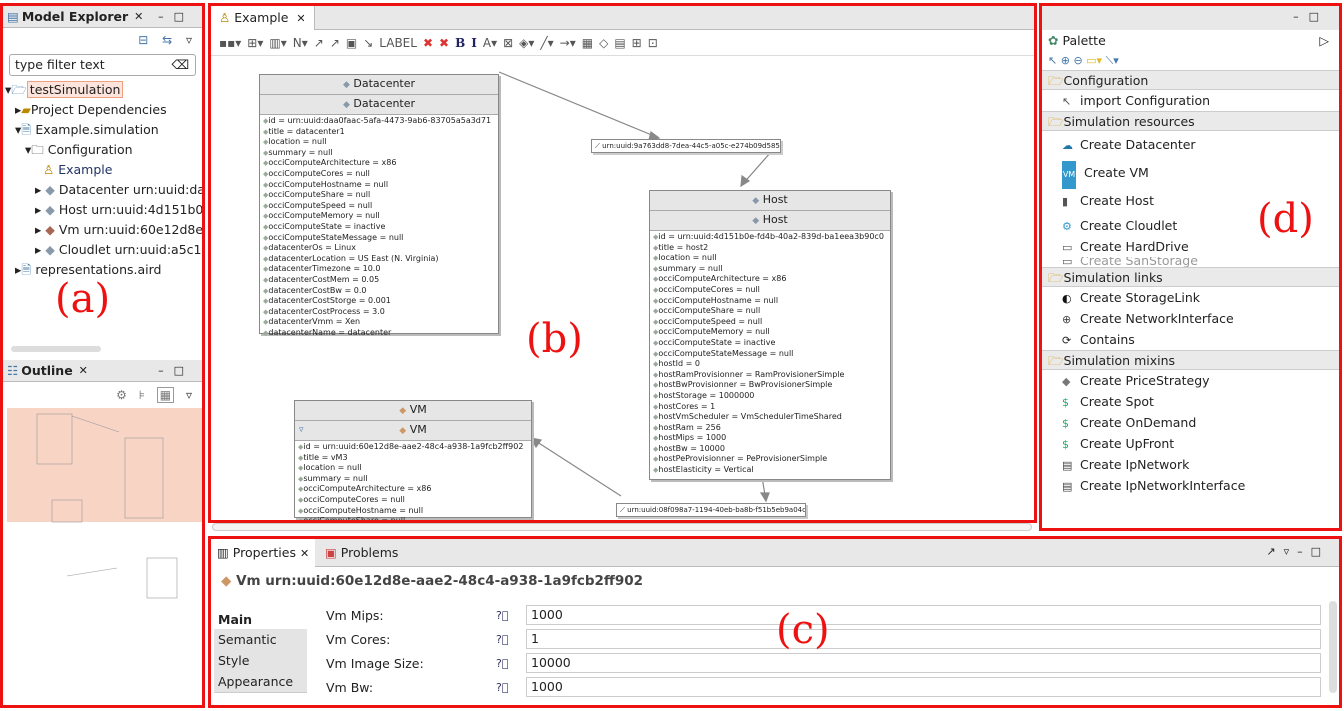  Describe the element at coordinates (1190, 380) in the screenshot. I see `palette-item-create-pricestrategy: ◆ Create PriceStrategy` at that location.